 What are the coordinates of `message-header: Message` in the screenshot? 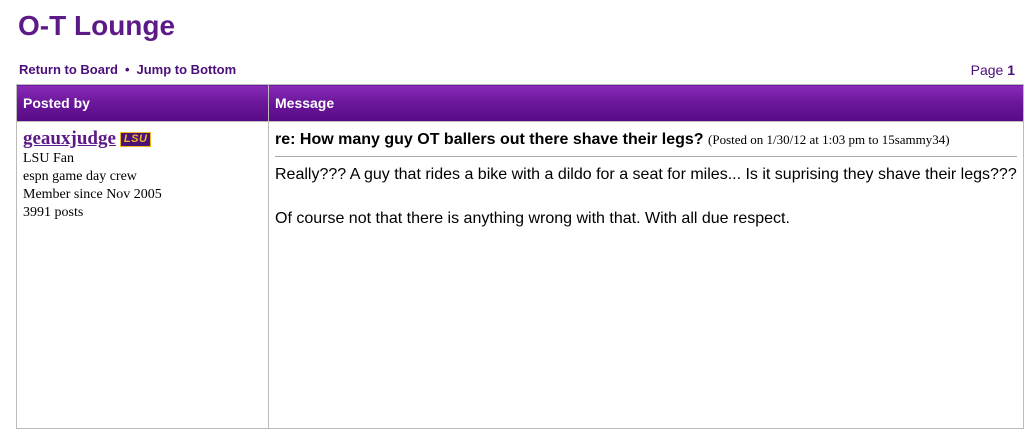 It's located at (646, 103).